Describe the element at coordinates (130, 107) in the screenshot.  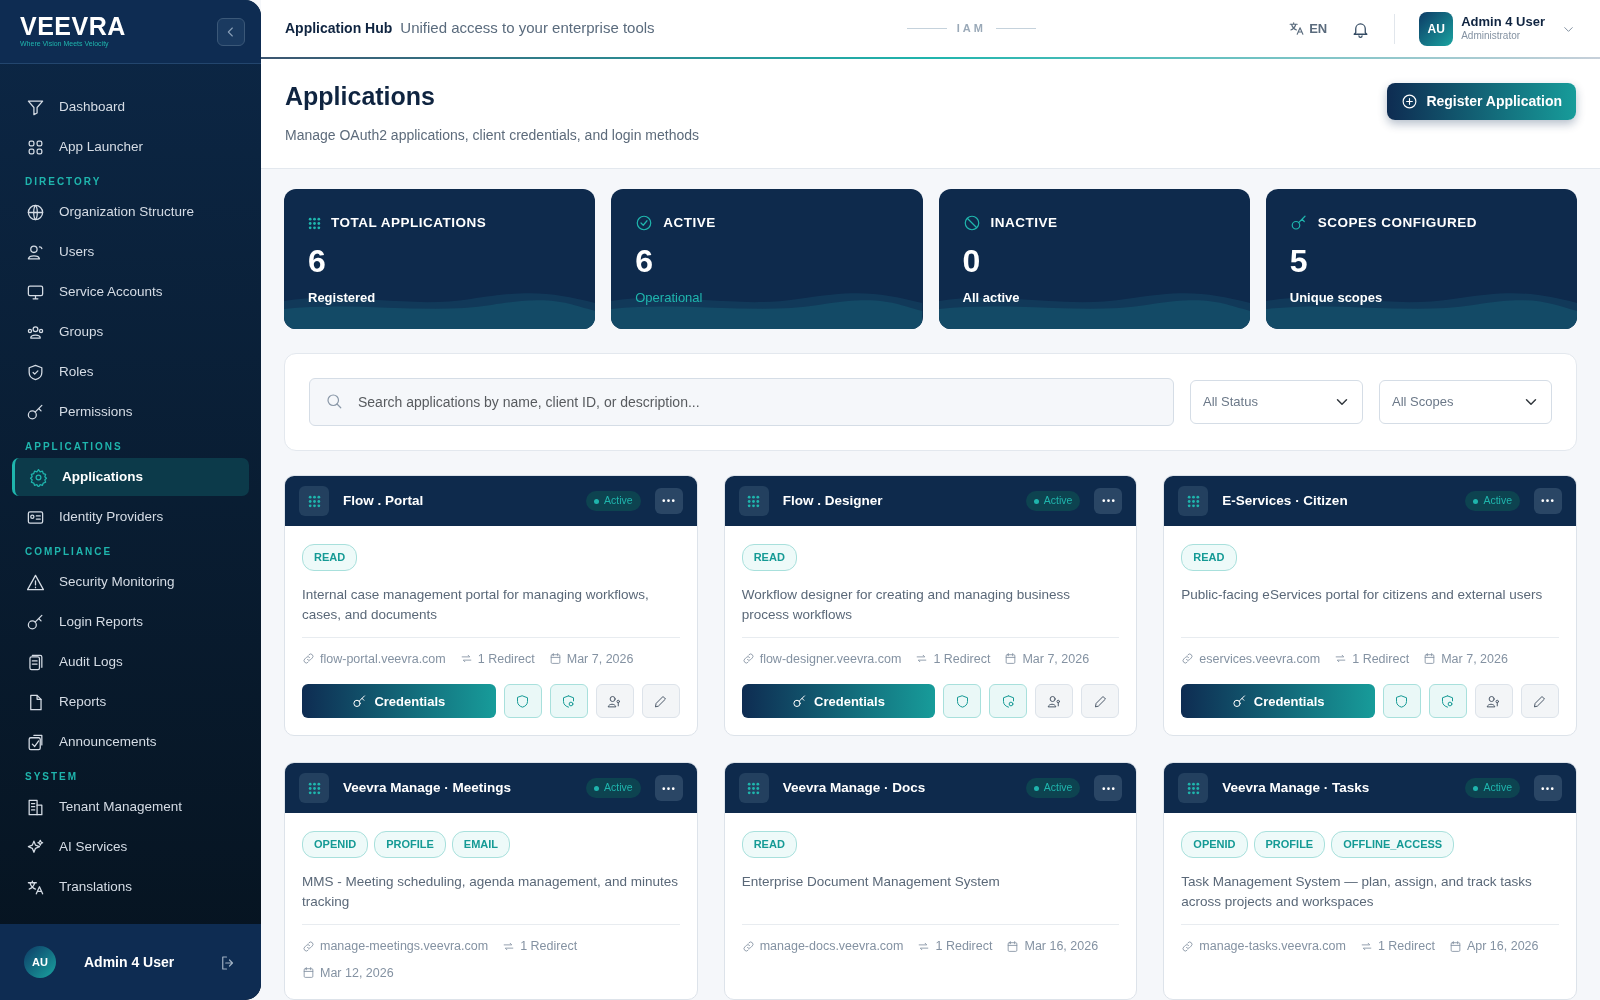
I see `sidebar-item: Dashboard` at that location.